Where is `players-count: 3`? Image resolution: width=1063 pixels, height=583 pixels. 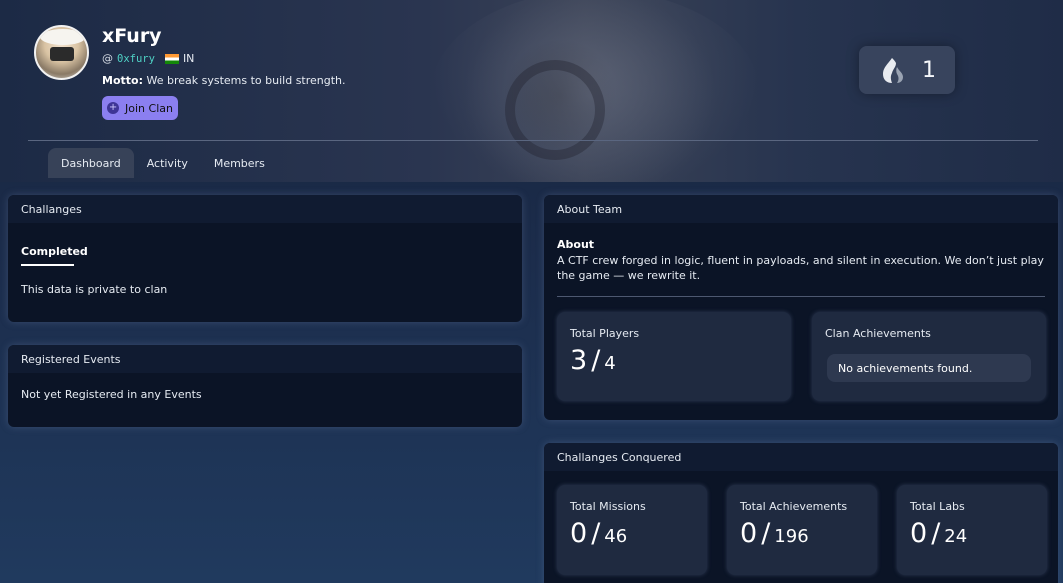 players-count: 3 is located at coordinates (579, 360).